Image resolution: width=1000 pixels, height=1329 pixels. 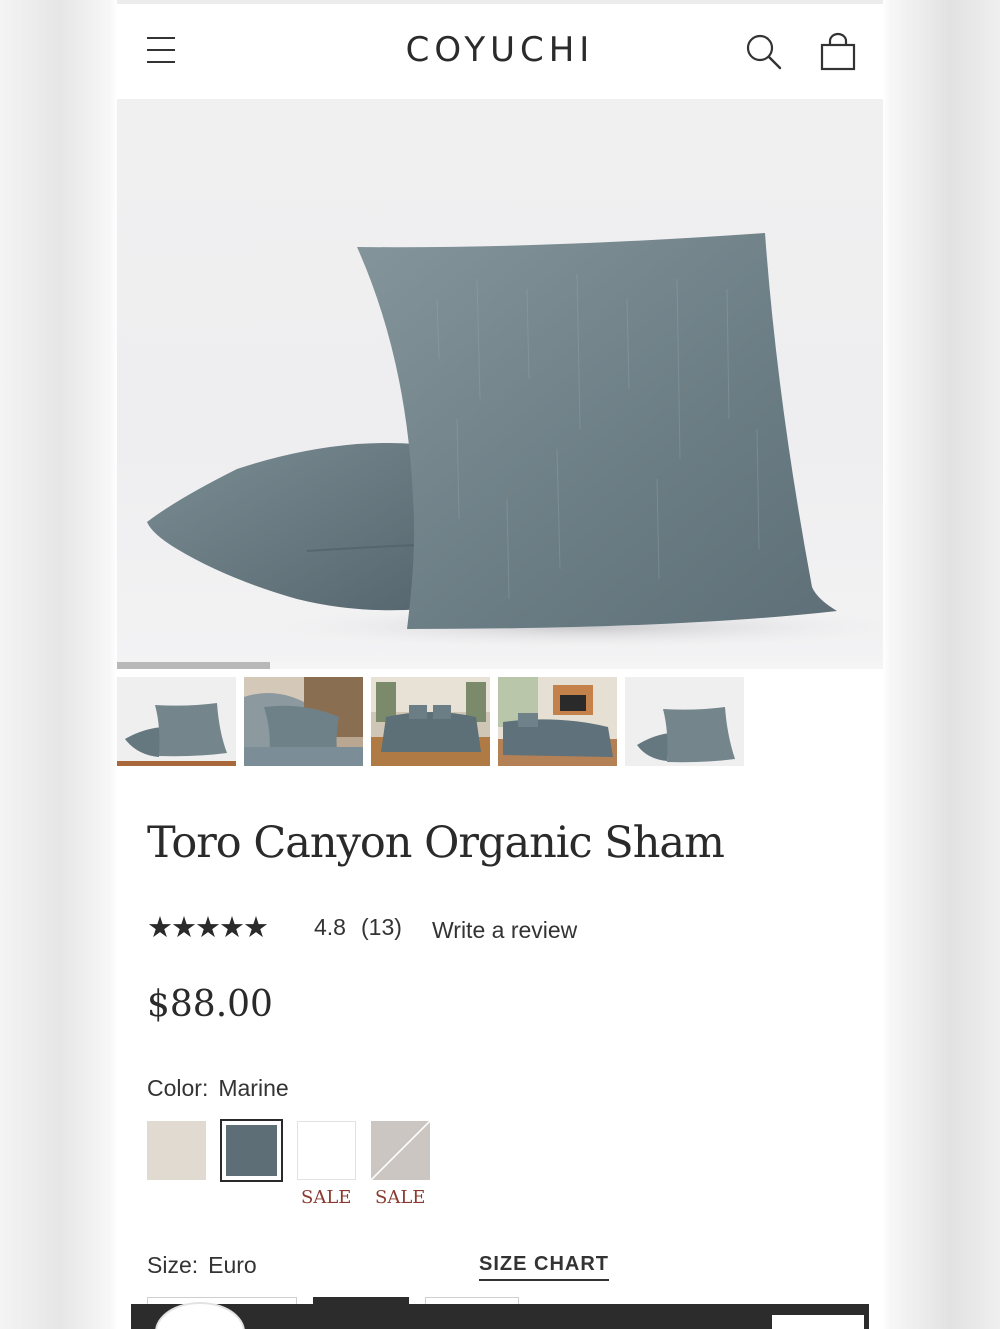 I want to click on product-price: $88.00, so click(x=210, y=1004).